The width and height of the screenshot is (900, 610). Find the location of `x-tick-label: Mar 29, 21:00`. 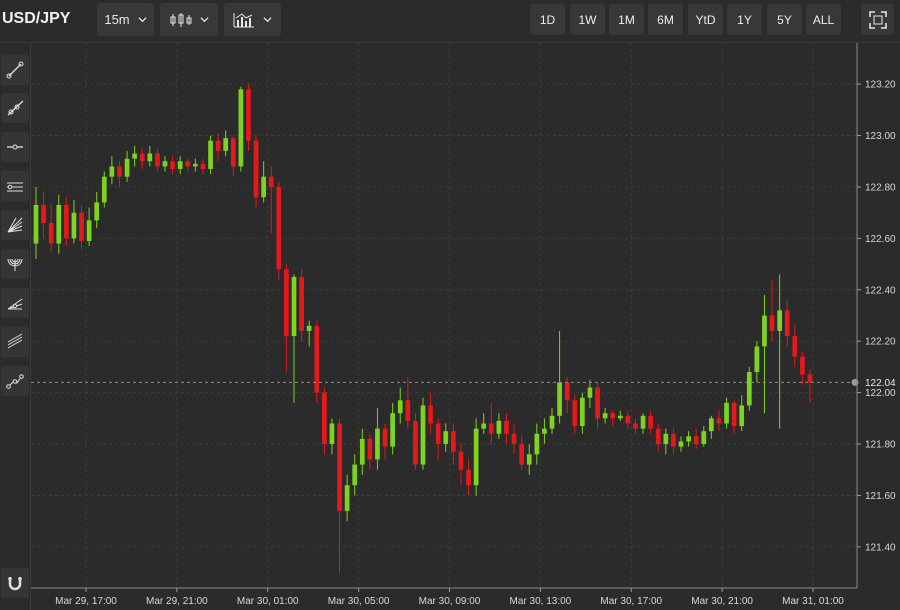

x-tick-label: Mar 29, 21:00 is located at coordinates (177, 601).